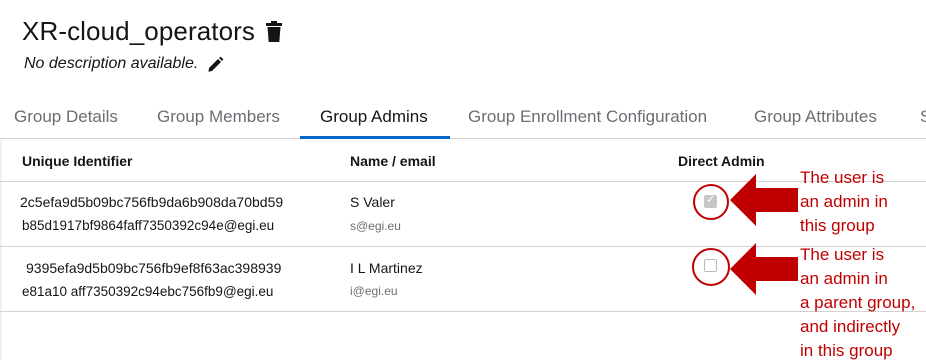  Describe the element at coordinates (846, 350) in the screenshot. I see `annotation-line: in this group` at that location.